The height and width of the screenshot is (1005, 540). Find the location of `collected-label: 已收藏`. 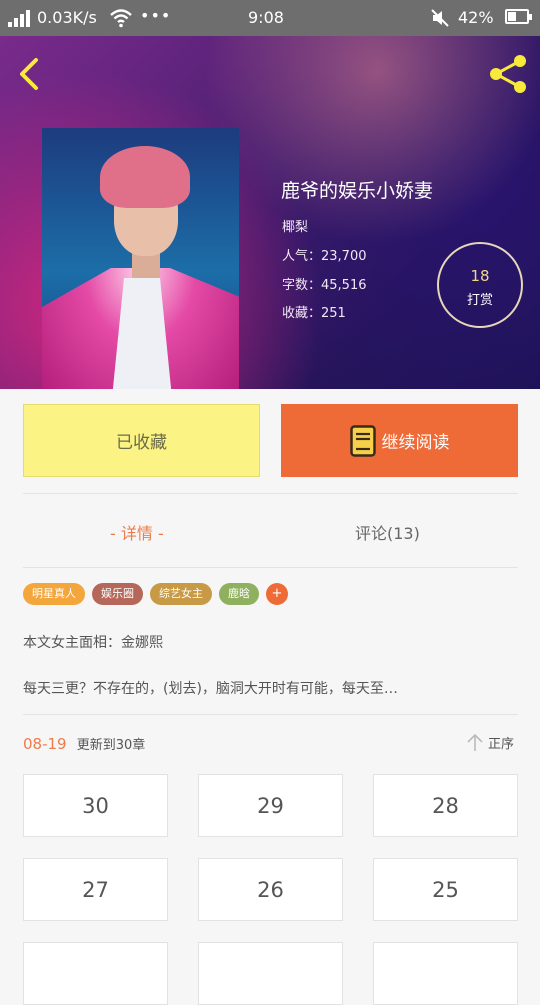

collected-label: 已收藏 is located at coordinates (141, 443).